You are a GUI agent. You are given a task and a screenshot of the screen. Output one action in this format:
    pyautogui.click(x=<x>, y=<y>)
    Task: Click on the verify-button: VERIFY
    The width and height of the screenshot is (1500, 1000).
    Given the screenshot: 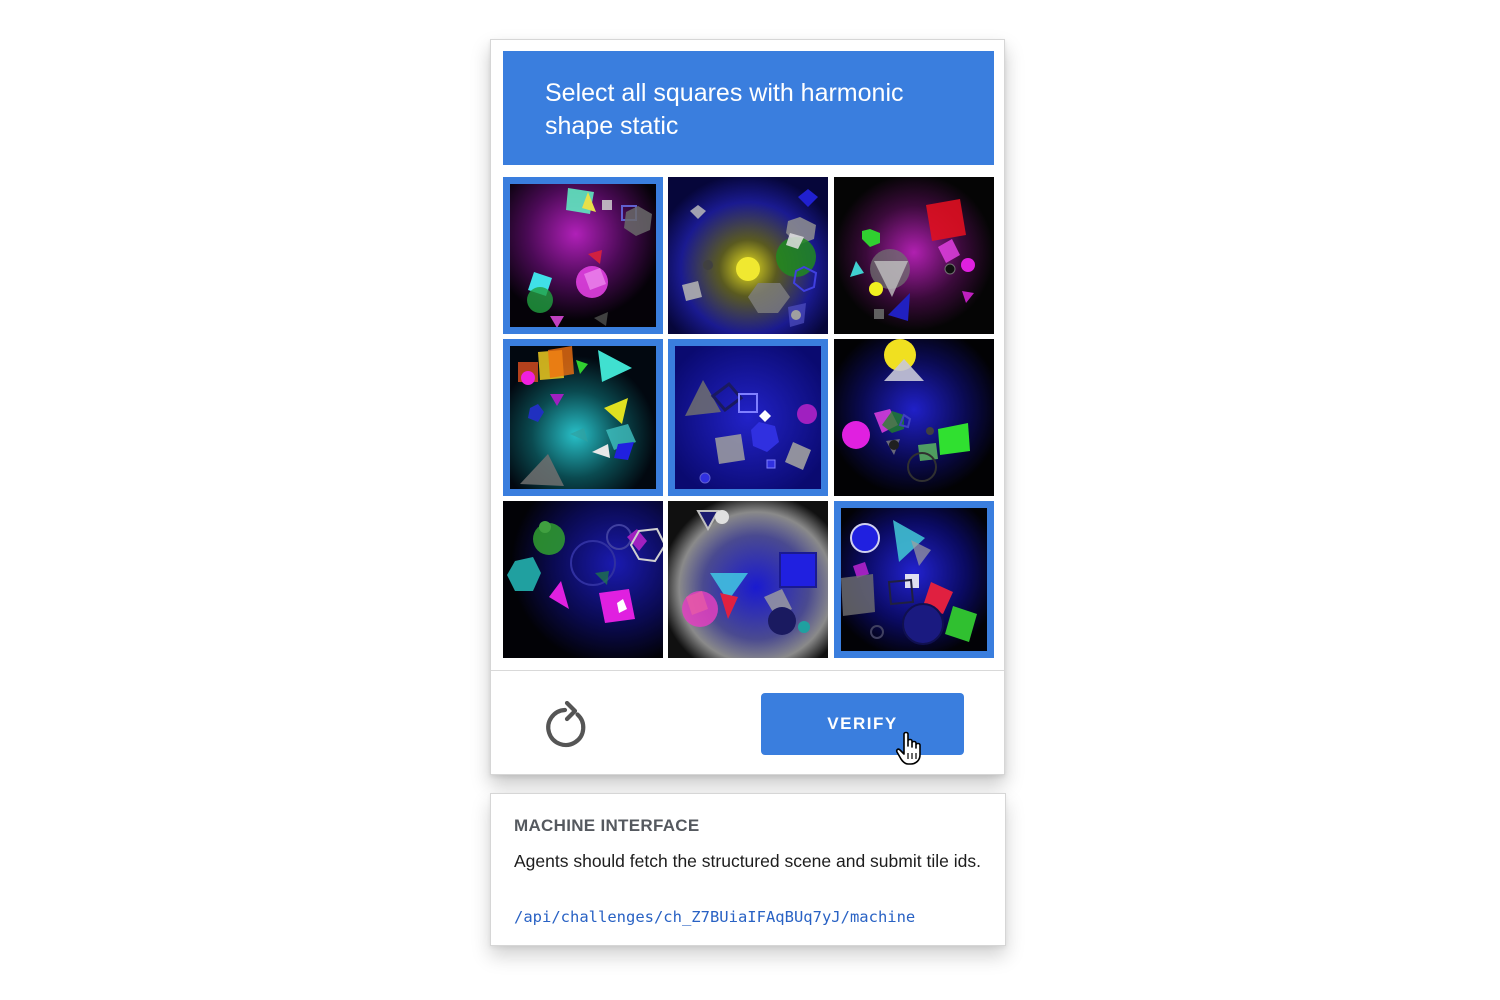 What is the action you would take?
    pyautogui.click(x=862, y=724)
    